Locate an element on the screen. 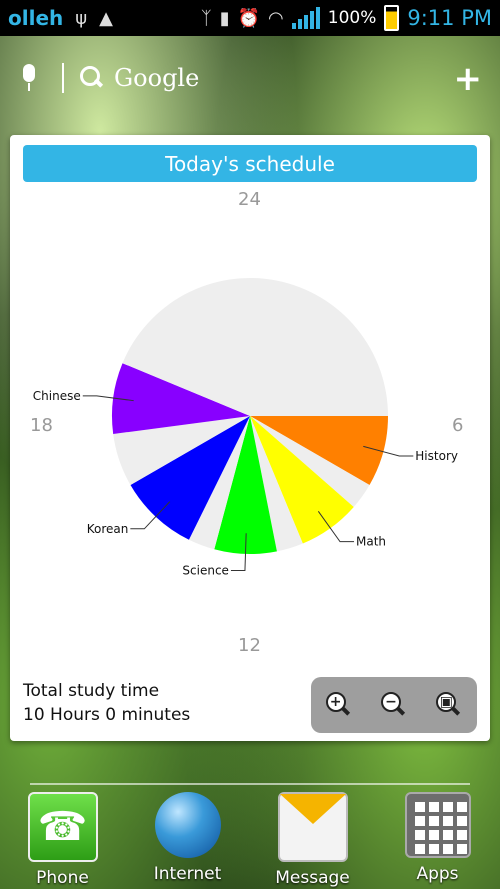 The width and height of the screenshot is (500, 889). total-study-value: 10 Hours 0 minutes is located at coordinates (107, 715).